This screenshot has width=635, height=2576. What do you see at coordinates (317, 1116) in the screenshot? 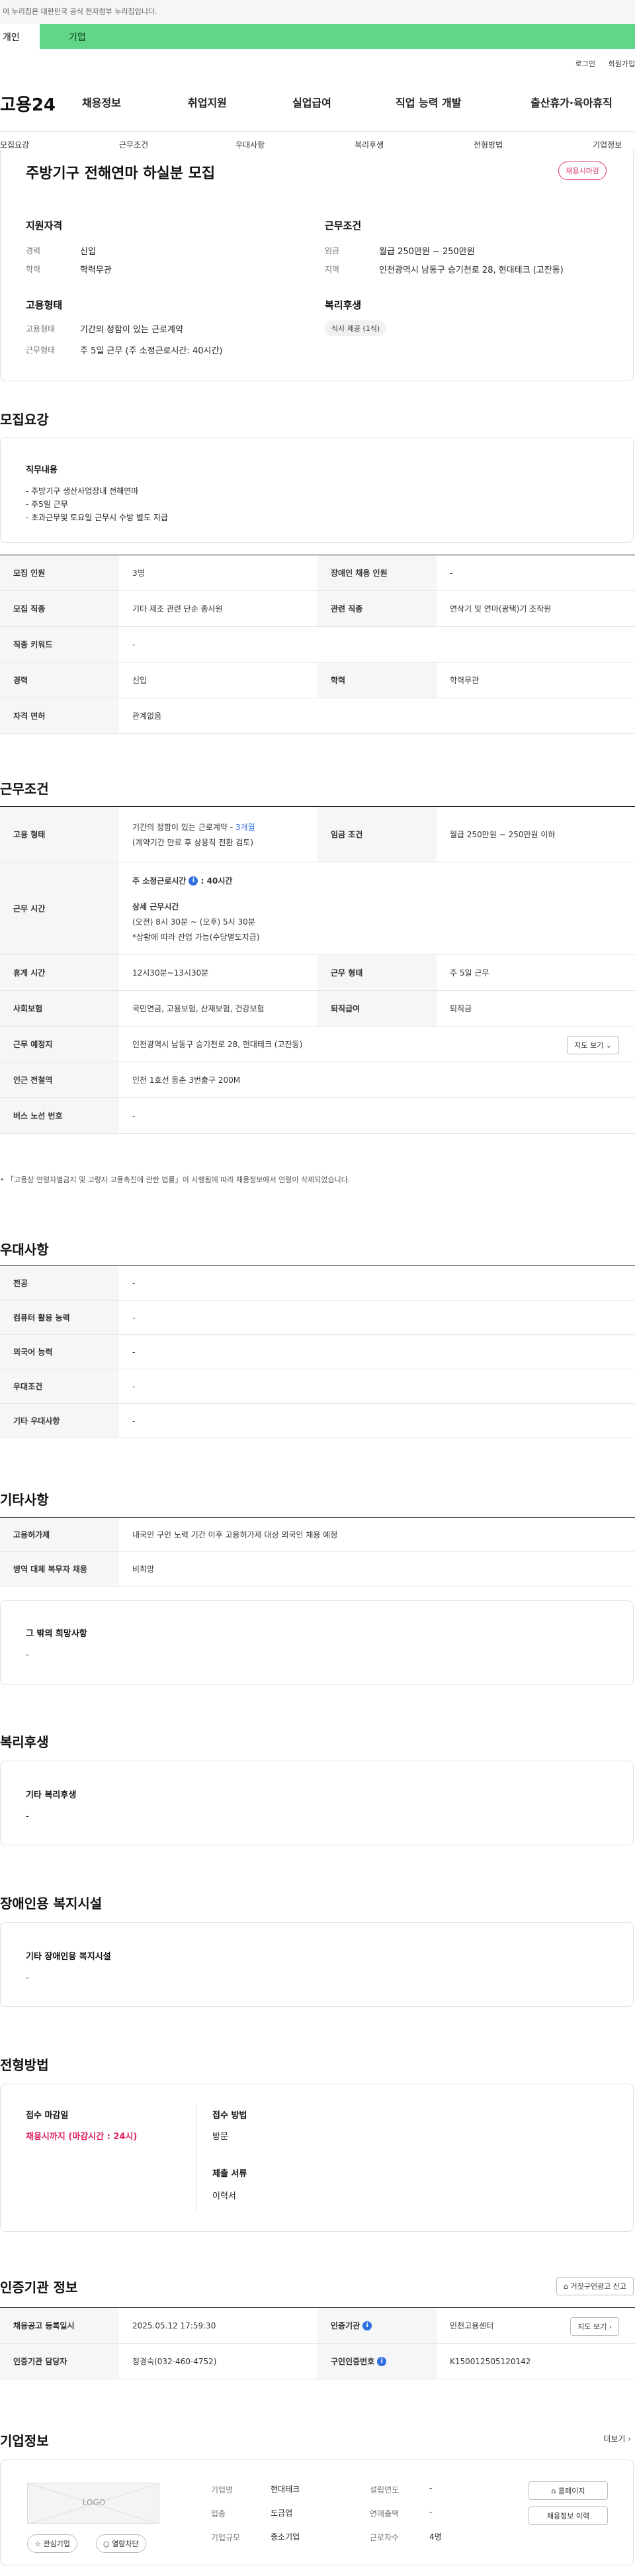
I see `table-row: 버스 노선 번호 -` at bounding box center [317, 1116].